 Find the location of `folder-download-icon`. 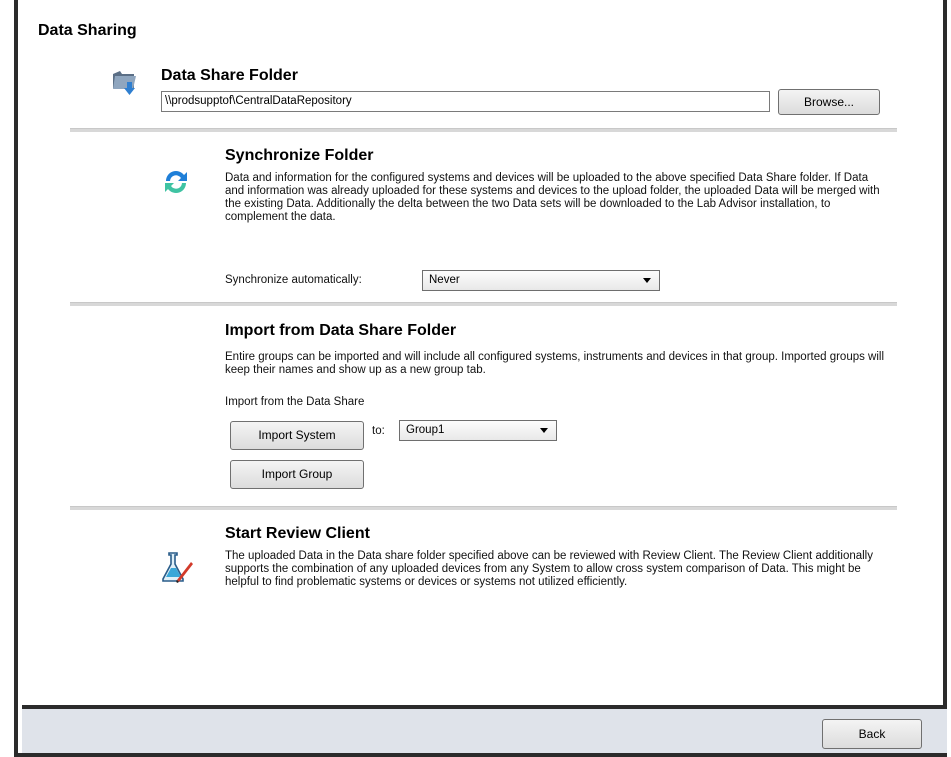

folder-download-icon is located at coordinates (125, 81).